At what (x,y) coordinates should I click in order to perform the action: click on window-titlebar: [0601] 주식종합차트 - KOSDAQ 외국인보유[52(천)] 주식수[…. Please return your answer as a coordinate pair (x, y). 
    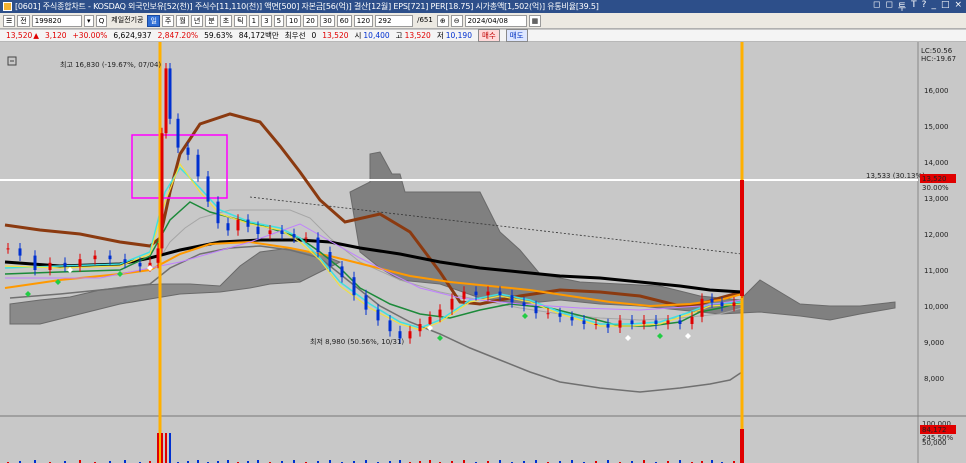
    Looking at the image, I should click on (483, 6).